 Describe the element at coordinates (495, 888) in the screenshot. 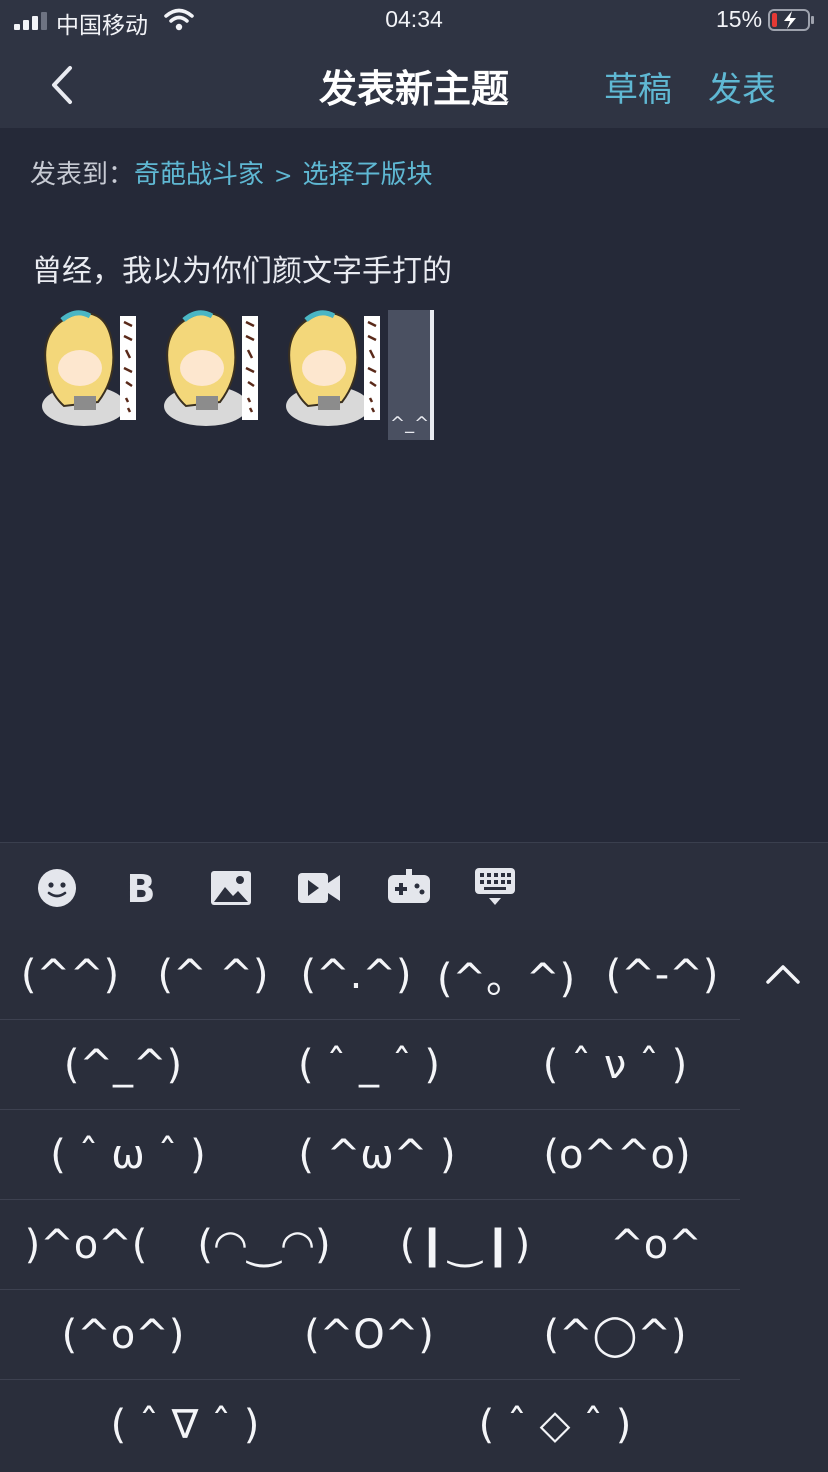

I see `keyboard-icon` at that location.